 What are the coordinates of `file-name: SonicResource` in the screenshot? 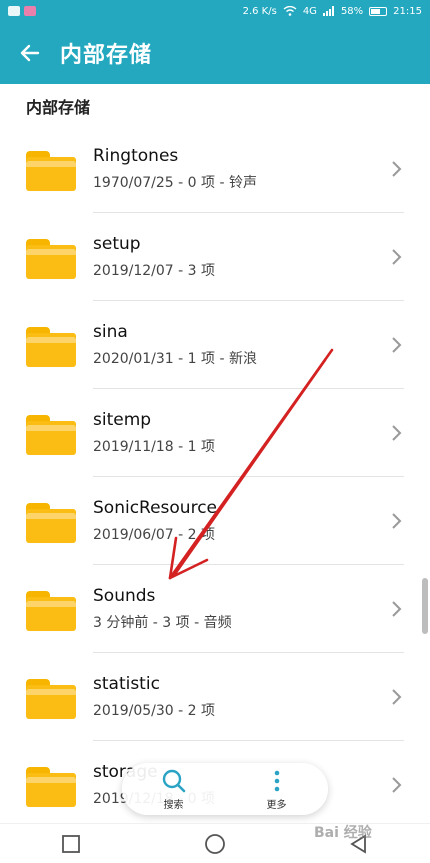 It's located at (155, 508).